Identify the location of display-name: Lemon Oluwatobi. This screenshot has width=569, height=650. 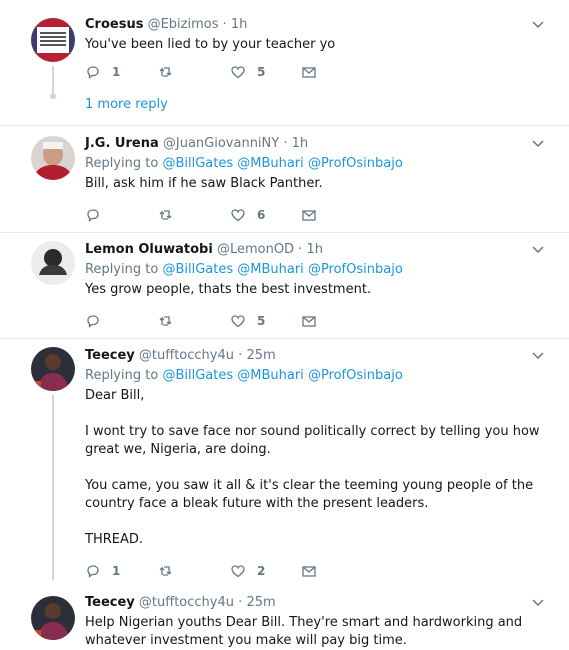
(149, 249).